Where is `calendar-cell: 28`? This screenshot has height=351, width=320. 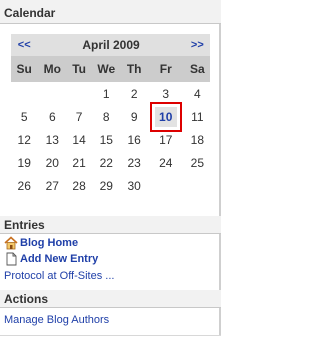 calendar-cell: 28 is located at coordinates (79, 185).